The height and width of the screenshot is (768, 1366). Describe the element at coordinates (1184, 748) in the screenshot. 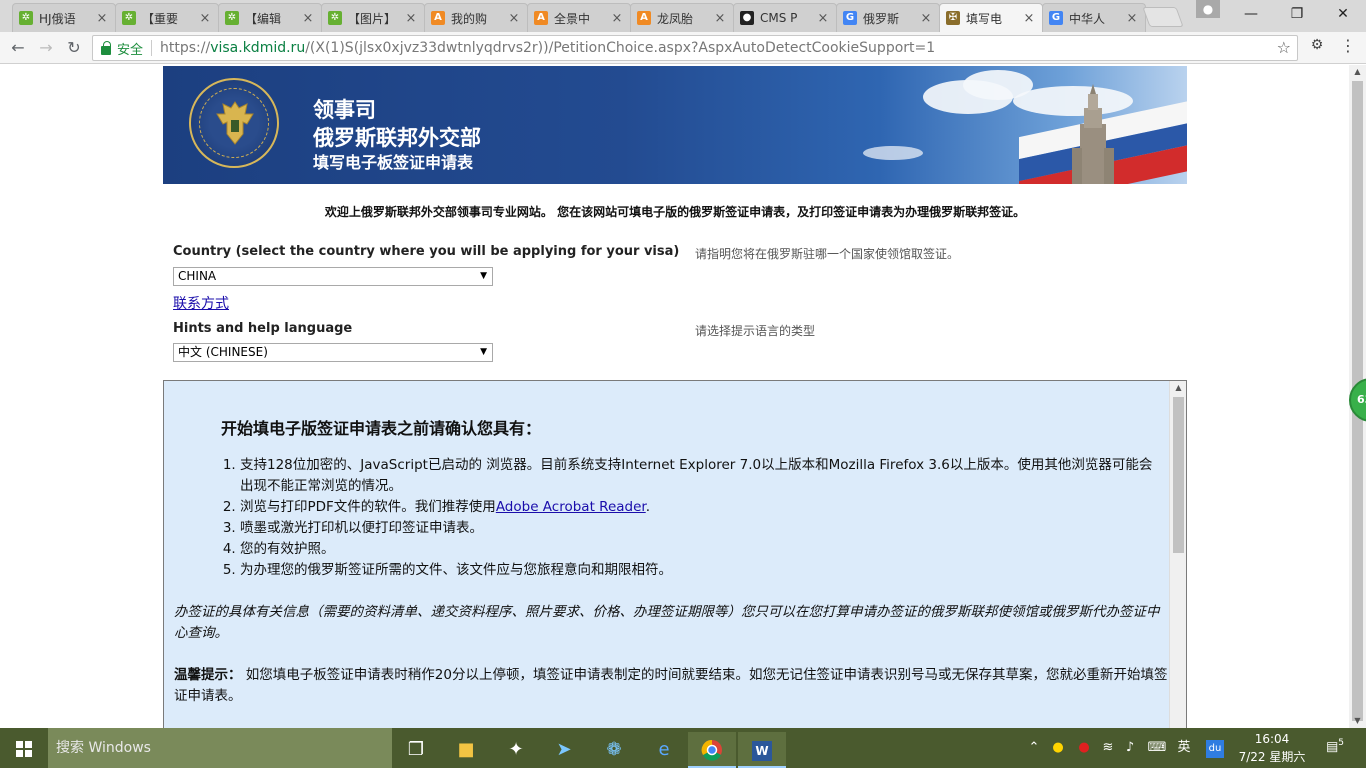

I see `ime-indicator: 英` at that location.